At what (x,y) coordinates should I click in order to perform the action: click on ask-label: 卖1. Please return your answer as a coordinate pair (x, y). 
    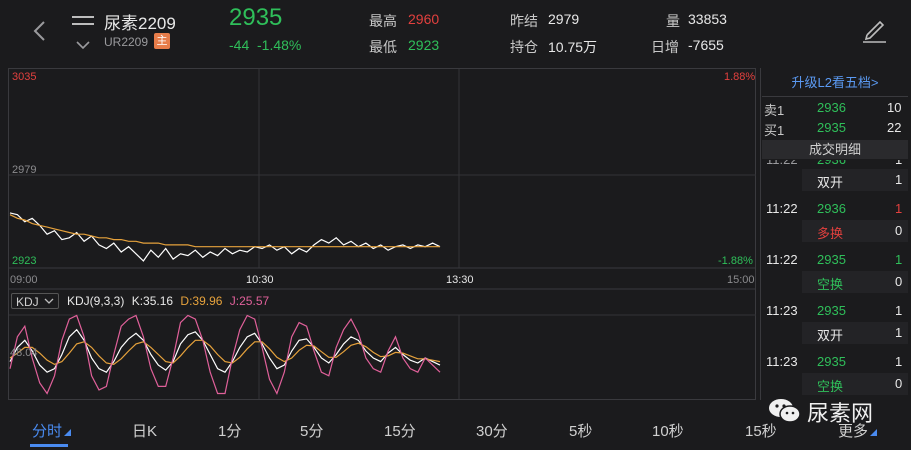
    Looking at the image, I should click on (774, 110).